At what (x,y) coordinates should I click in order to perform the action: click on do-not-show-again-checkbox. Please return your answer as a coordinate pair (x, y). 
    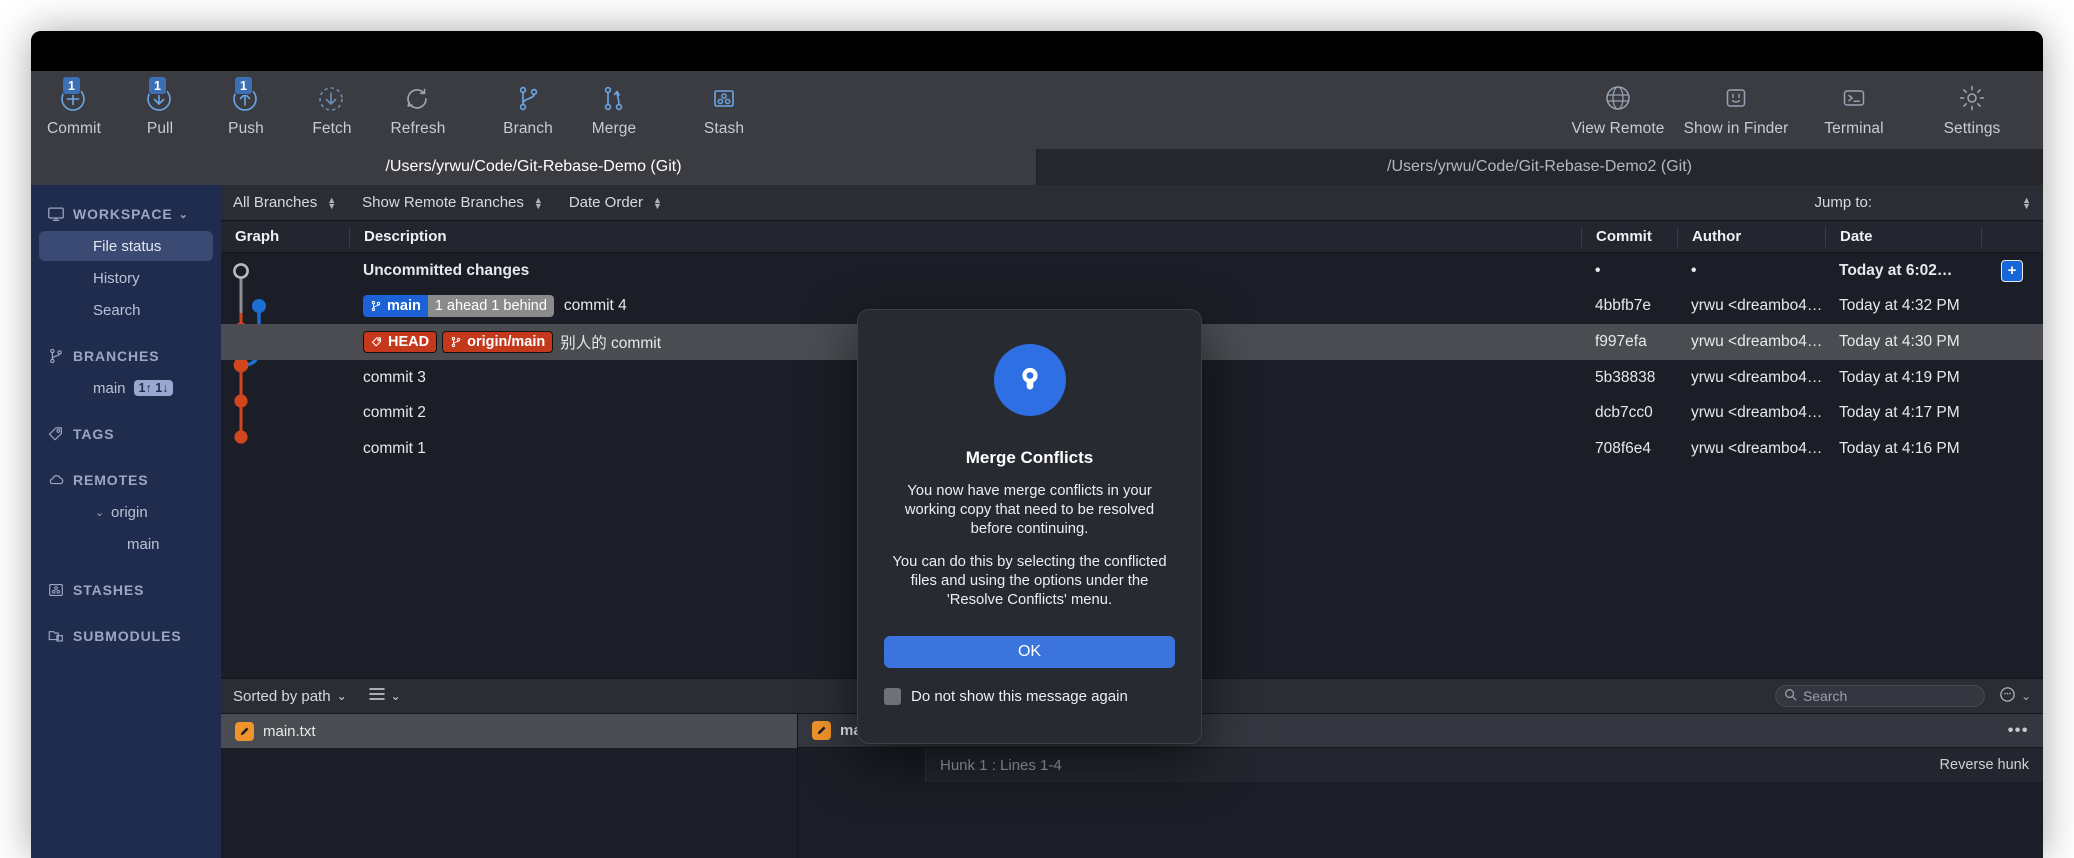
    Looking at the image, I should click on (892, 696).